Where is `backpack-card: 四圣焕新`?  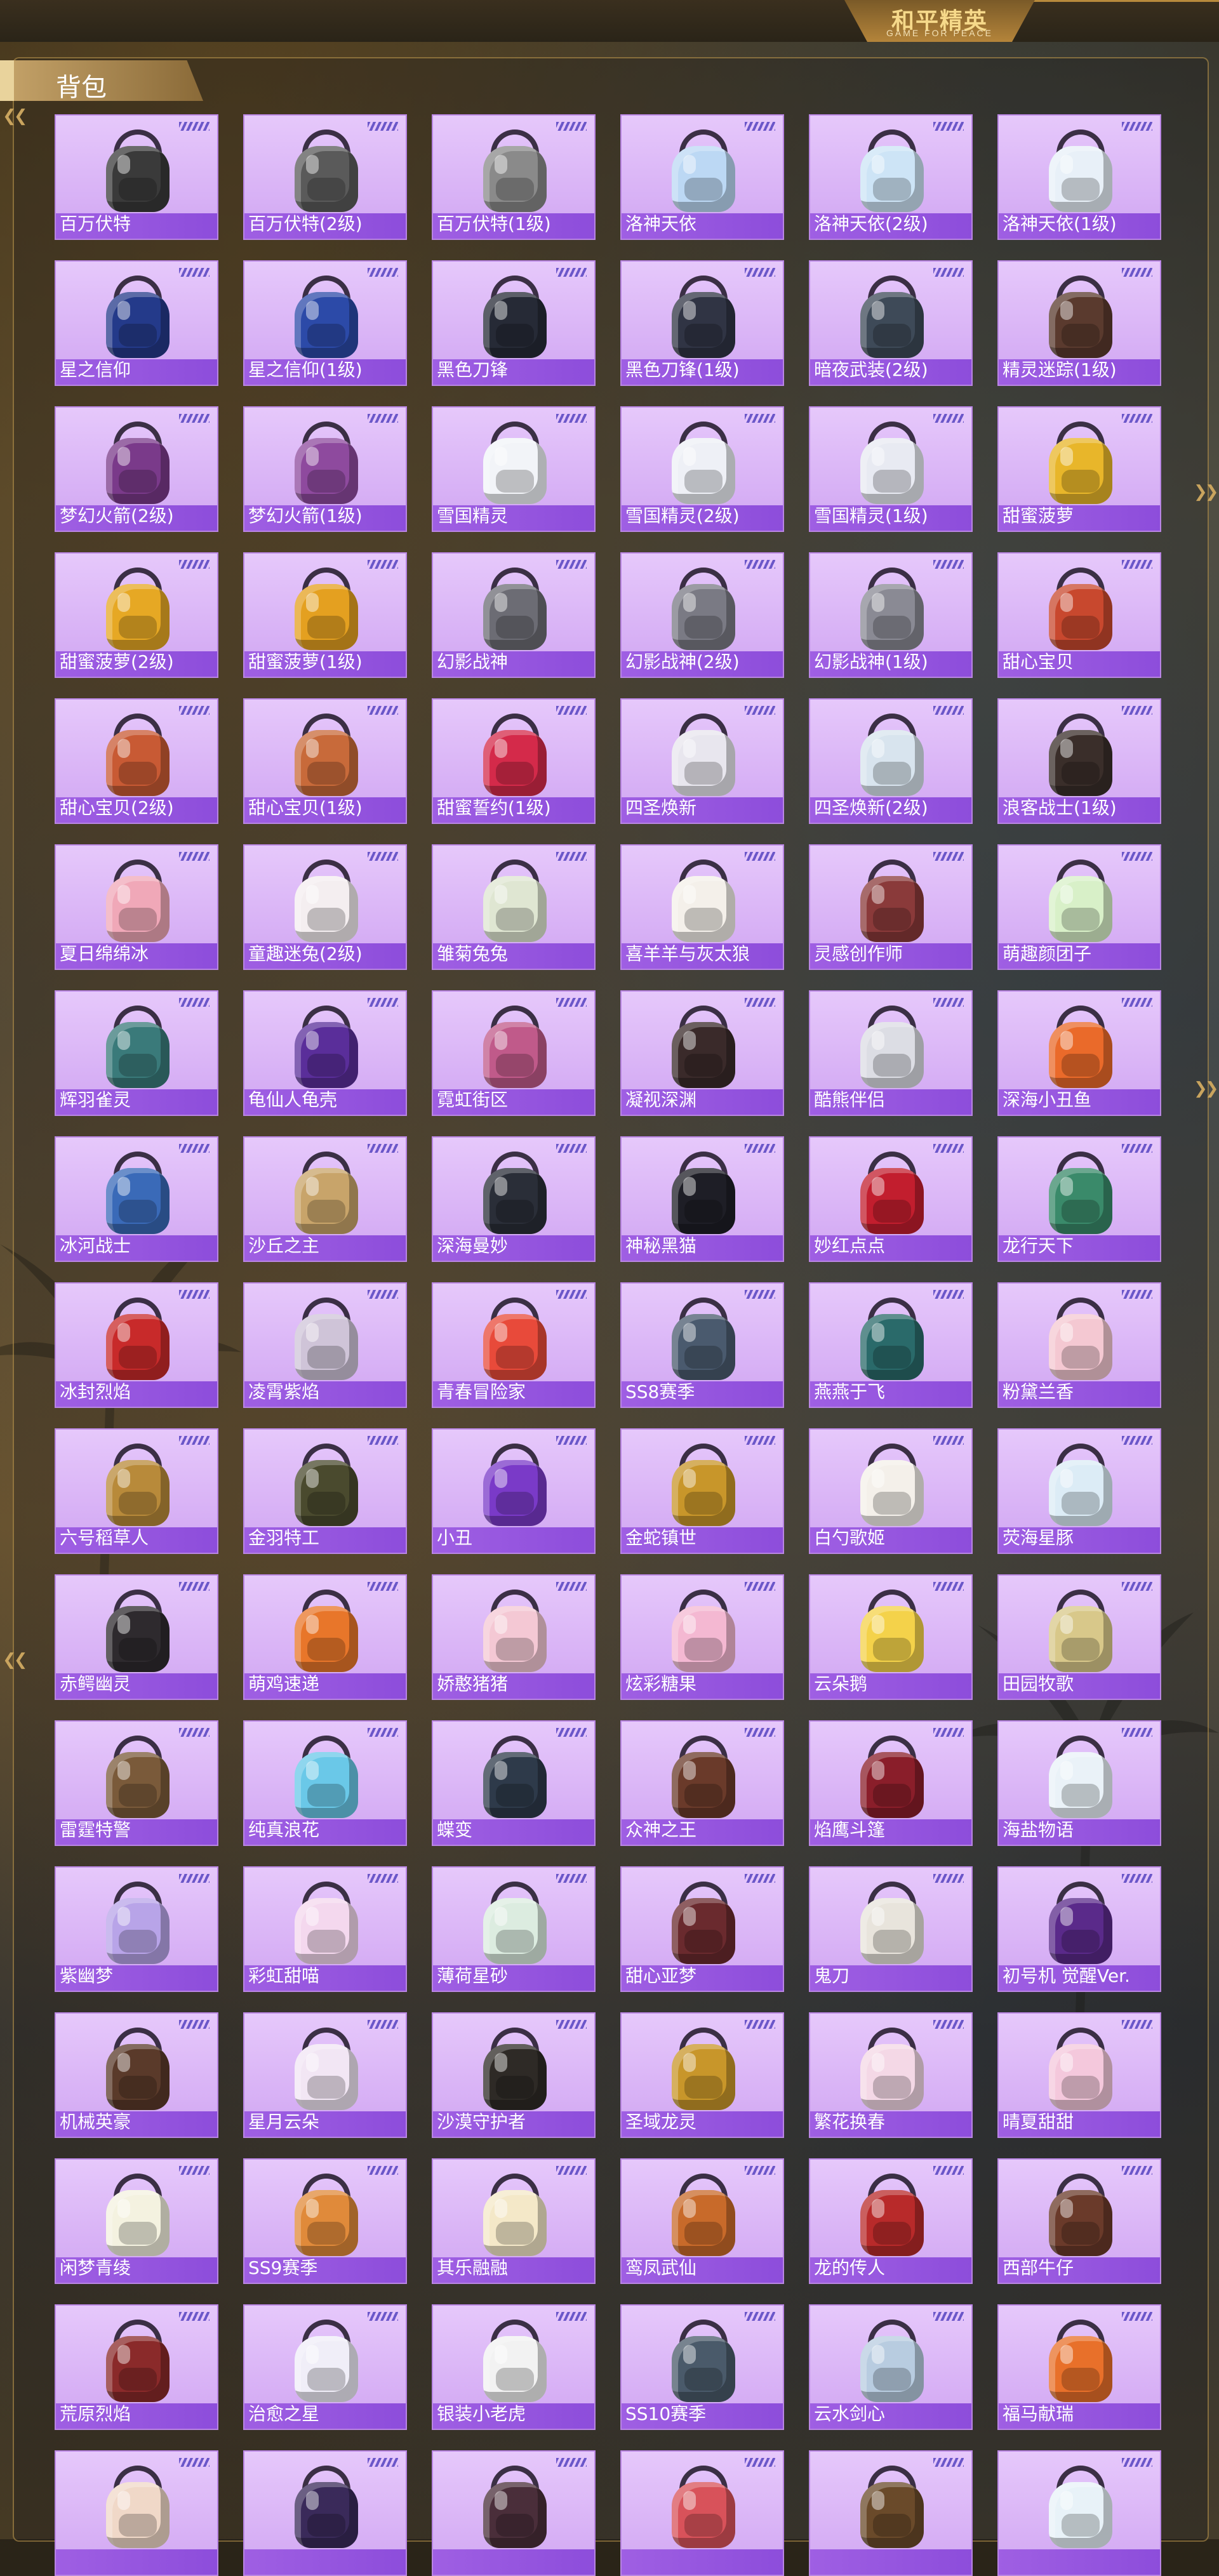
backpack-card: 四圣焕新 is located at coordinates (702, 761).